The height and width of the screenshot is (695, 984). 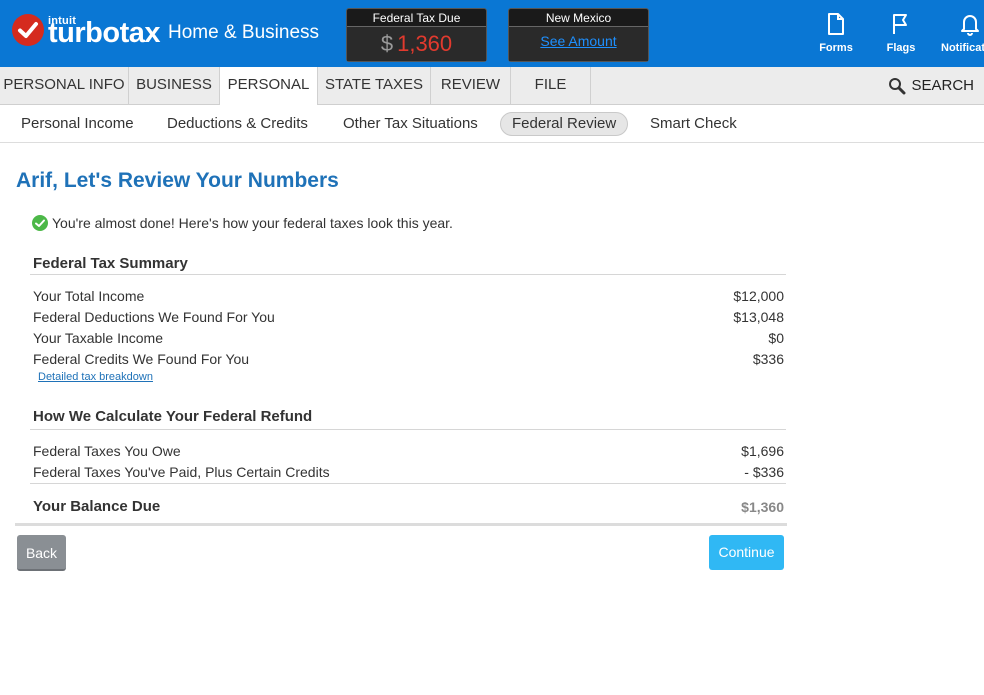 I want to click on balance-divider, so click(x=408, y=483).